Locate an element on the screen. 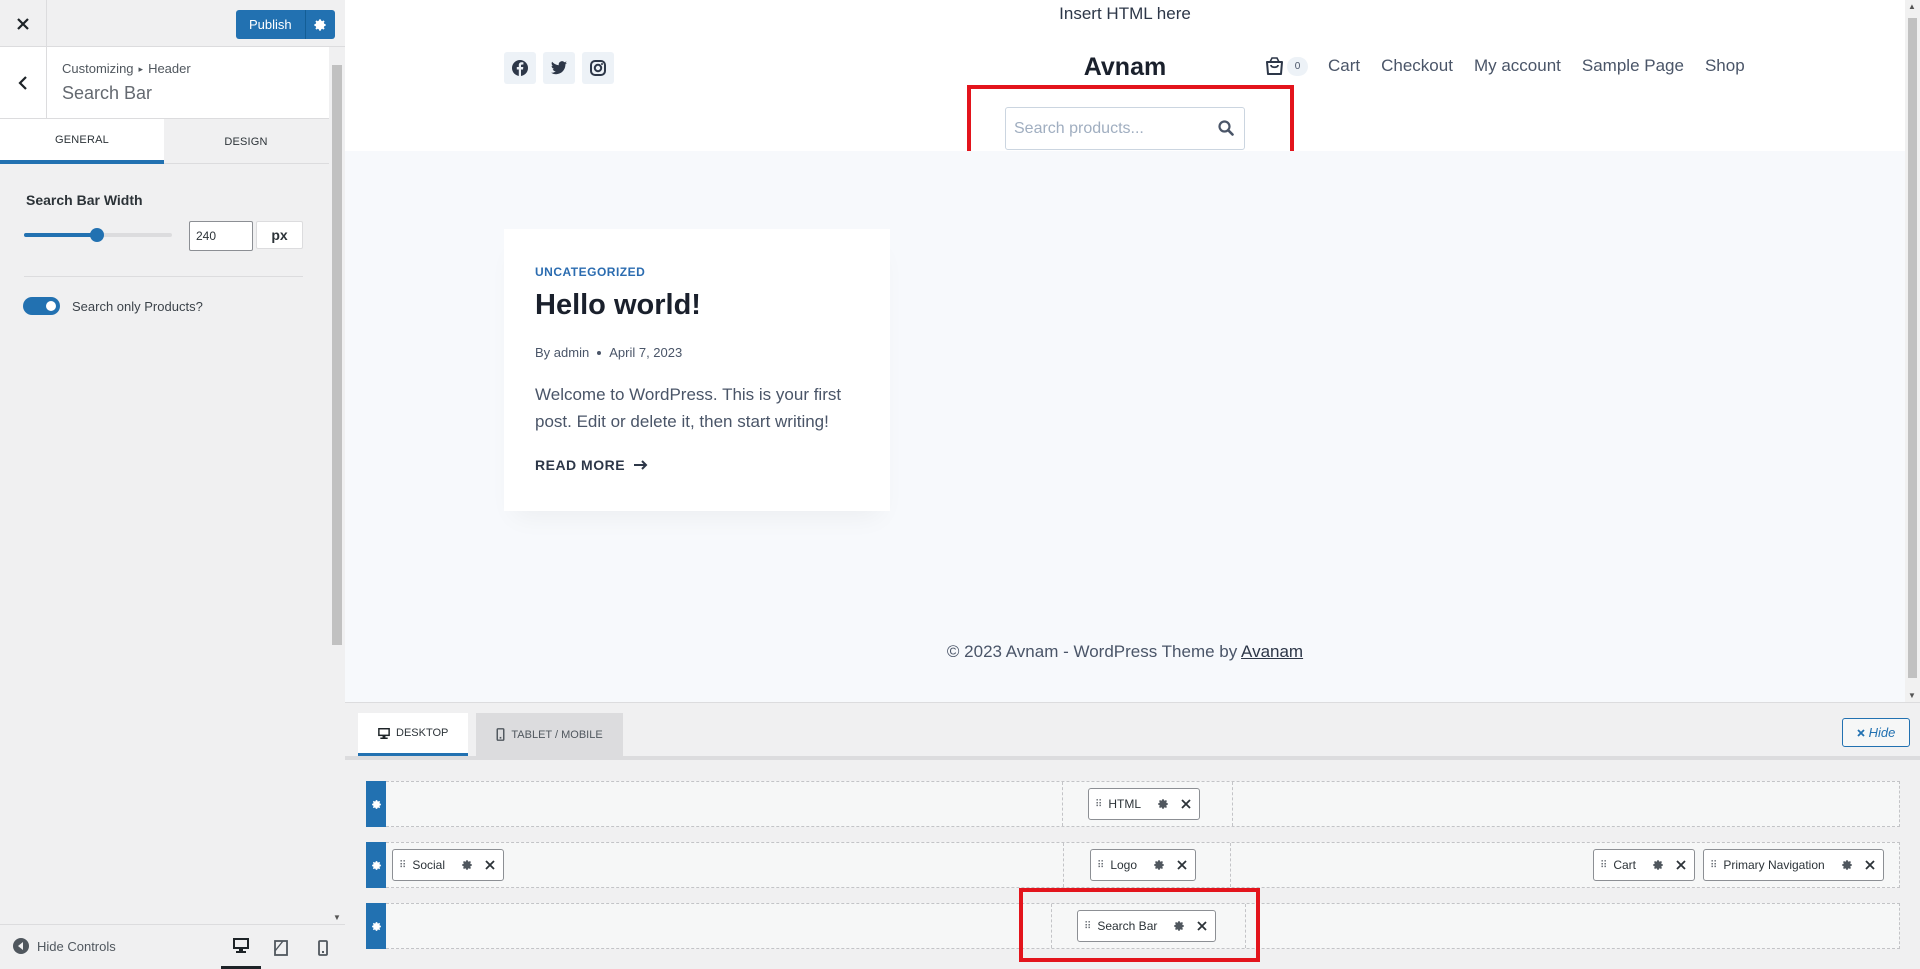 The width and height of the screenshot is (1920, 969). cart-icon is located at coordinates (1274, 66).